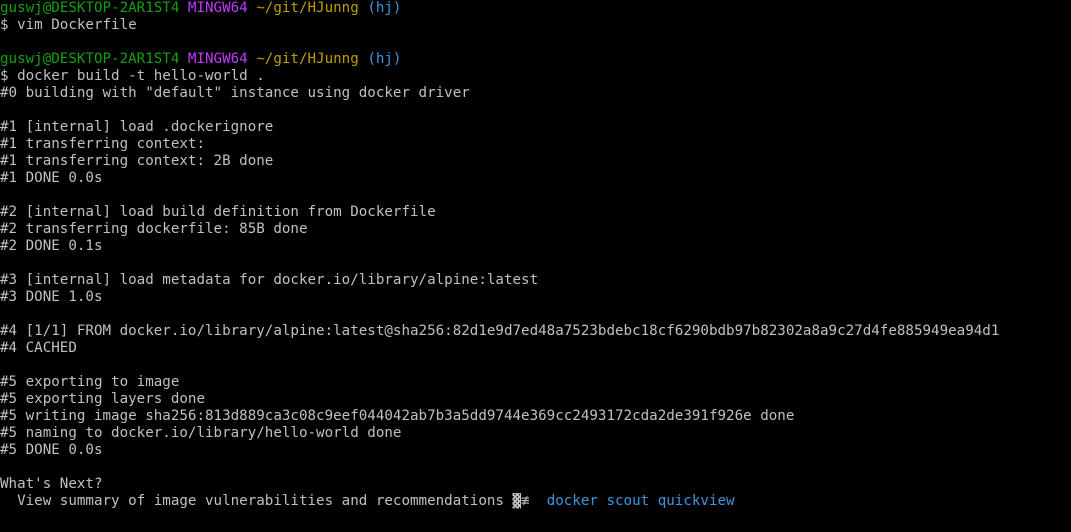 The image size is (1071, 532). What do you see at coordinates (102, 399) in the screenshot?
I see `output-line: #5 exporting layers done` at bounding box center [102, 399].